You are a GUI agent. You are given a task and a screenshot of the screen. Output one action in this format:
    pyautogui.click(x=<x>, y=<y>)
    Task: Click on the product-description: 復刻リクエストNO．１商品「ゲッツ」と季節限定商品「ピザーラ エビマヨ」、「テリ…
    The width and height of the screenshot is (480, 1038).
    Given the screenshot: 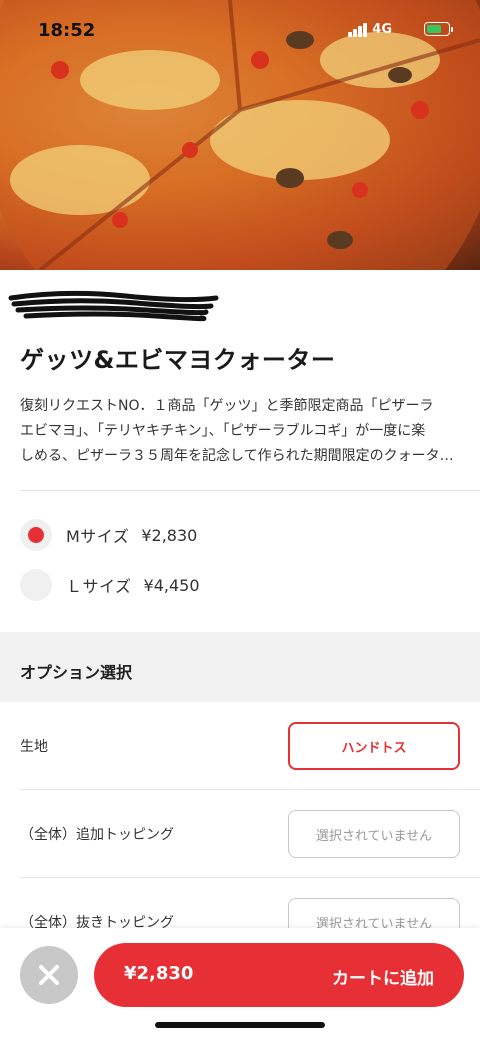 What is the action you would take?
    pyautogui.click(x=240, y=431)
    